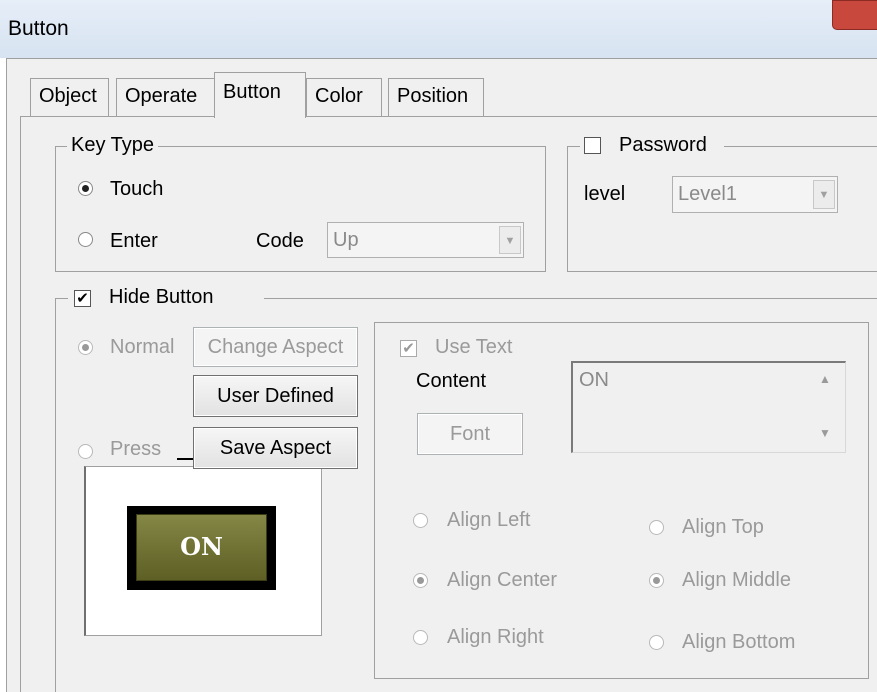 The width and height of the screenshot is (877, 692). What do you see at coordinates (82, 298) in the screenshot?
I see `hide-button-checkbox: ✔` at bounding box center [82, 298].